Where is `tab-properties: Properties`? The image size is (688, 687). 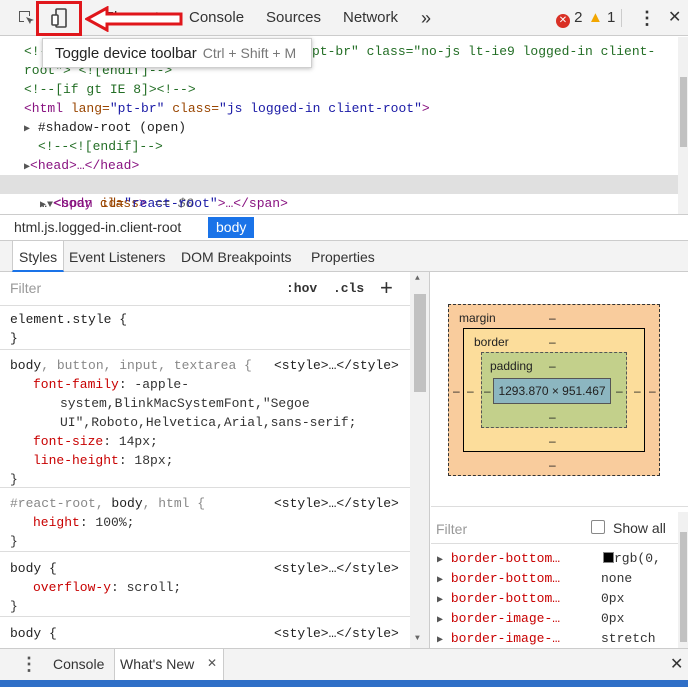 tab-properties: Properties is located at coordinates (343, 256).